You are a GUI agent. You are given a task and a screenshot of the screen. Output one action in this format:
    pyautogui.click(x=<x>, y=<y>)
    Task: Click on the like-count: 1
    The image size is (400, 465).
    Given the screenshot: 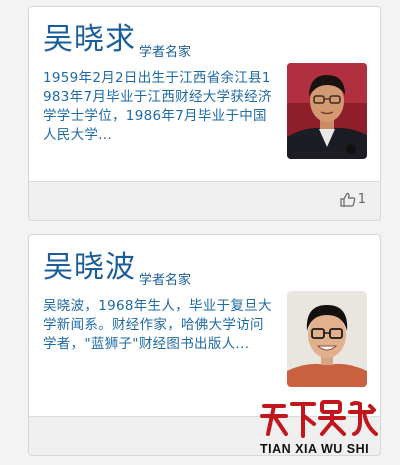 What is the action you would take?
    pyautogui.click(x=361, y=199)
    